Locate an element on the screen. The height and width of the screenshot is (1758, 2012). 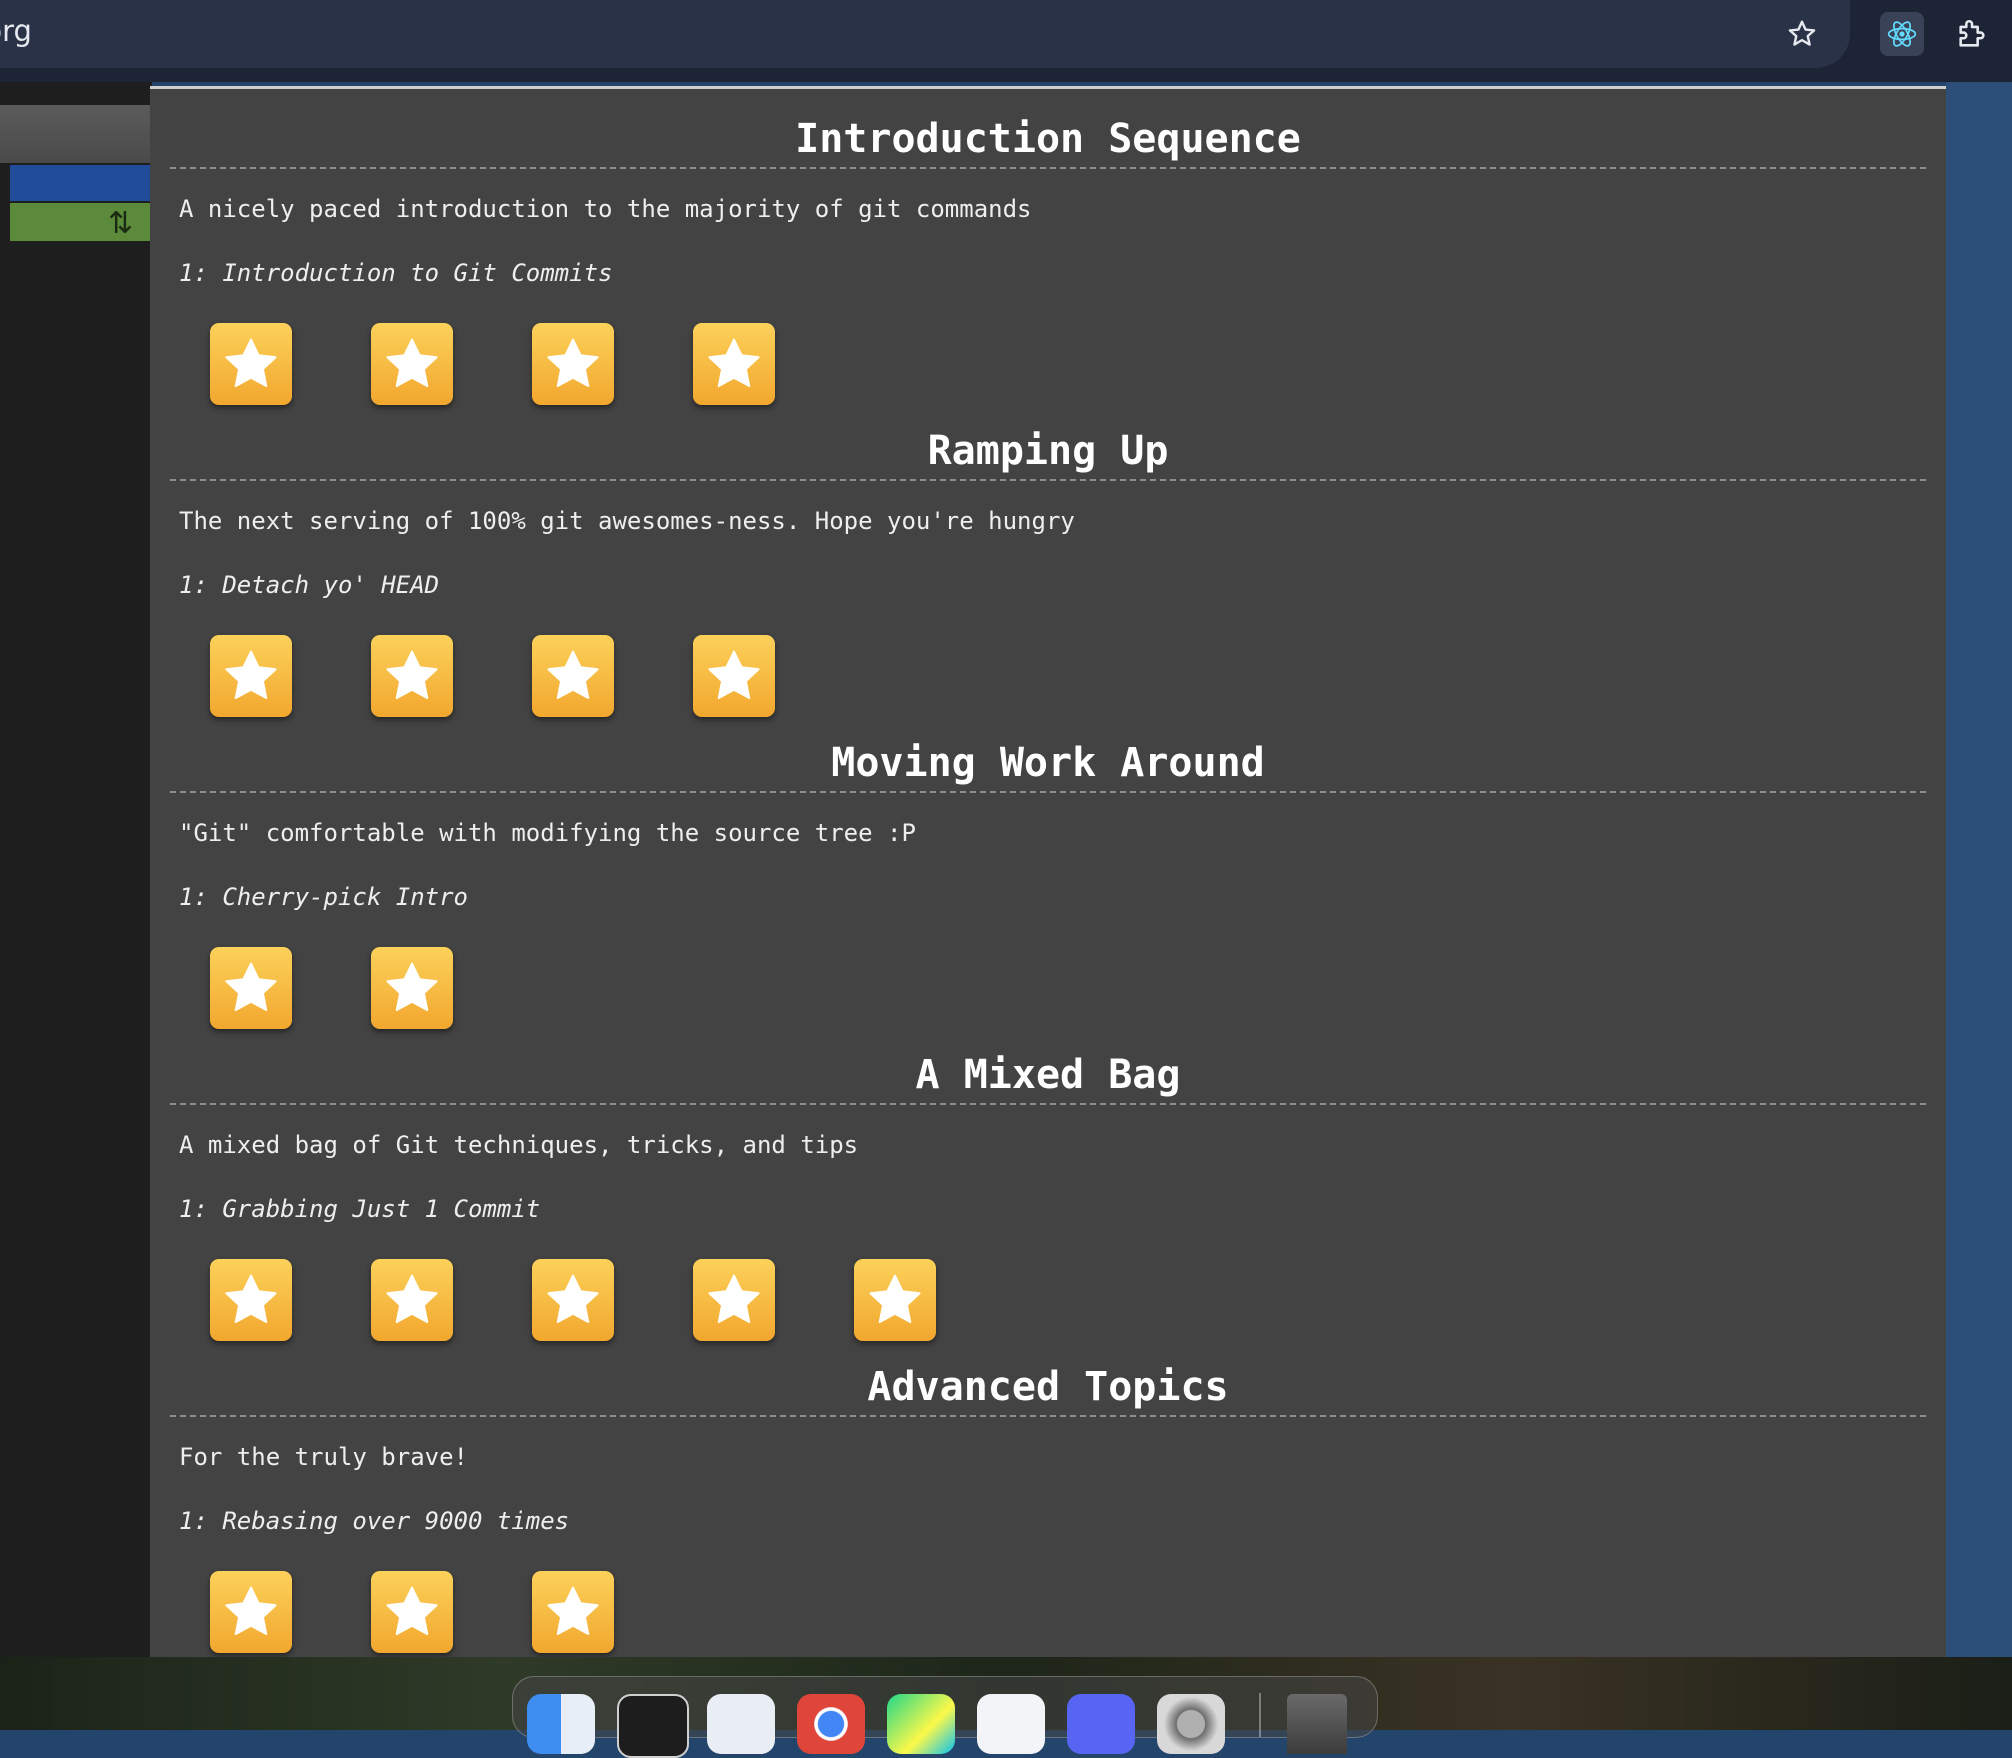
finder-icon is located at coordinates (561, 1724).